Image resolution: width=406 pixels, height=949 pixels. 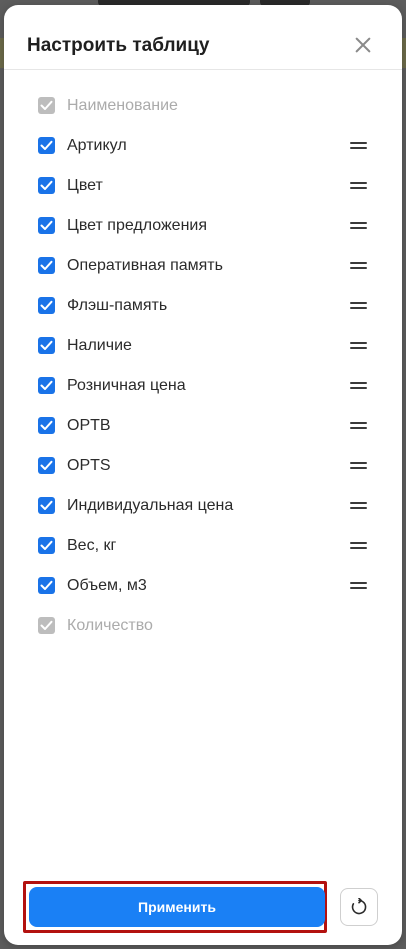 I want to click on column-item: Количество, so click(x=203, y=626).